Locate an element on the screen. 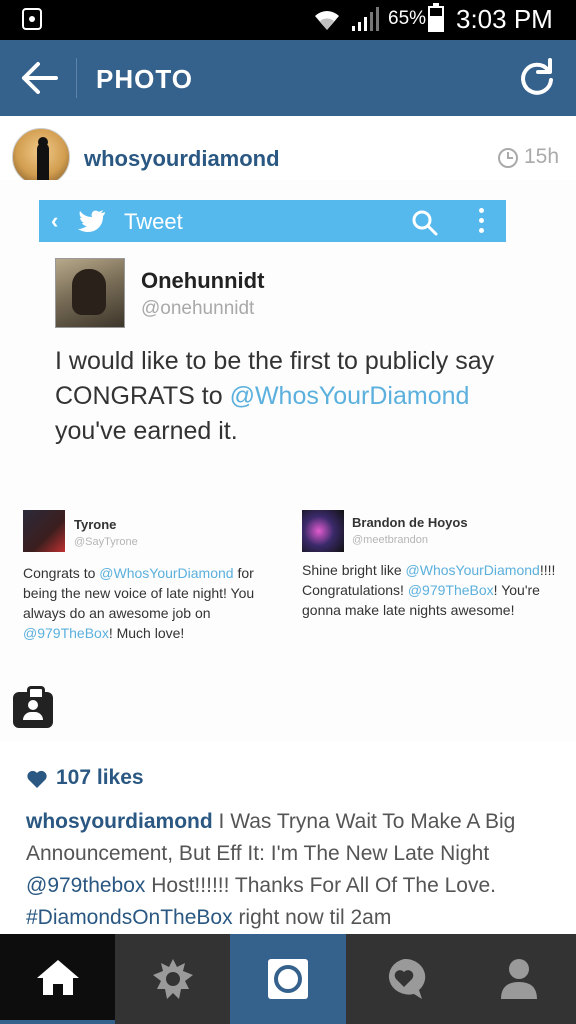 The width and height of the screenshot is (576, 1024). nav-camera is located at coordinates (288, 979).